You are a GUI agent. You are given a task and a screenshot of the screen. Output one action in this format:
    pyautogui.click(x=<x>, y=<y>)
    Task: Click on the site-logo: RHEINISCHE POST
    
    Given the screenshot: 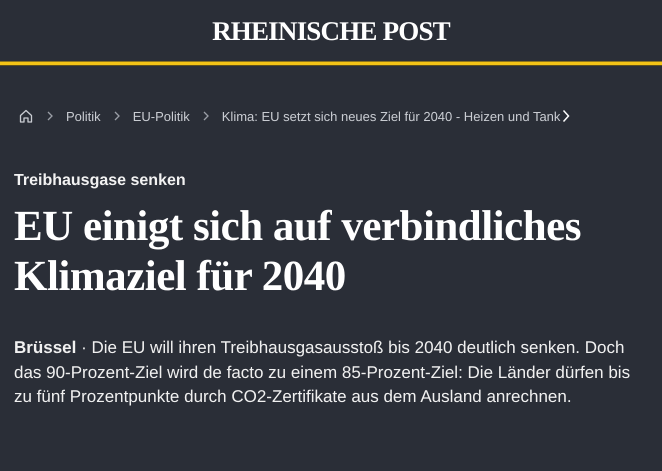 What is the action you would take?
    pyautogui.click(x=331, y=31)
    